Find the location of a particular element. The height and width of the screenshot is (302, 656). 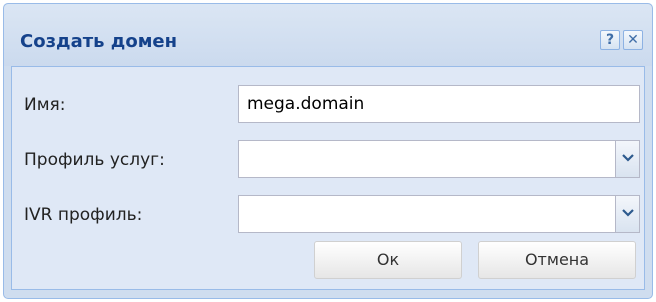

ivr-profile-combo is located at coordinates (439, 214).